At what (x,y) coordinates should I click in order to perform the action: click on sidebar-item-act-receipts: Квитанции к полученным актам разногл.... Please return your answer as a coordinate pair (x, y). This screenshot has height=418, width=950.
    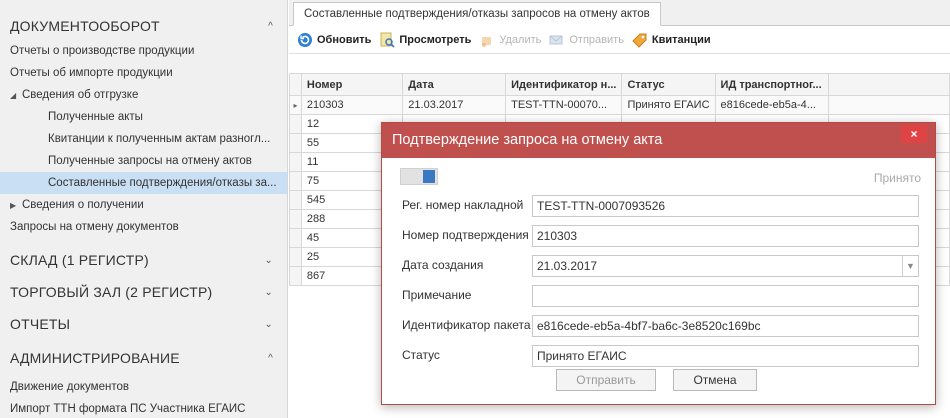
    Looking at the image, I should click on (143, 139).